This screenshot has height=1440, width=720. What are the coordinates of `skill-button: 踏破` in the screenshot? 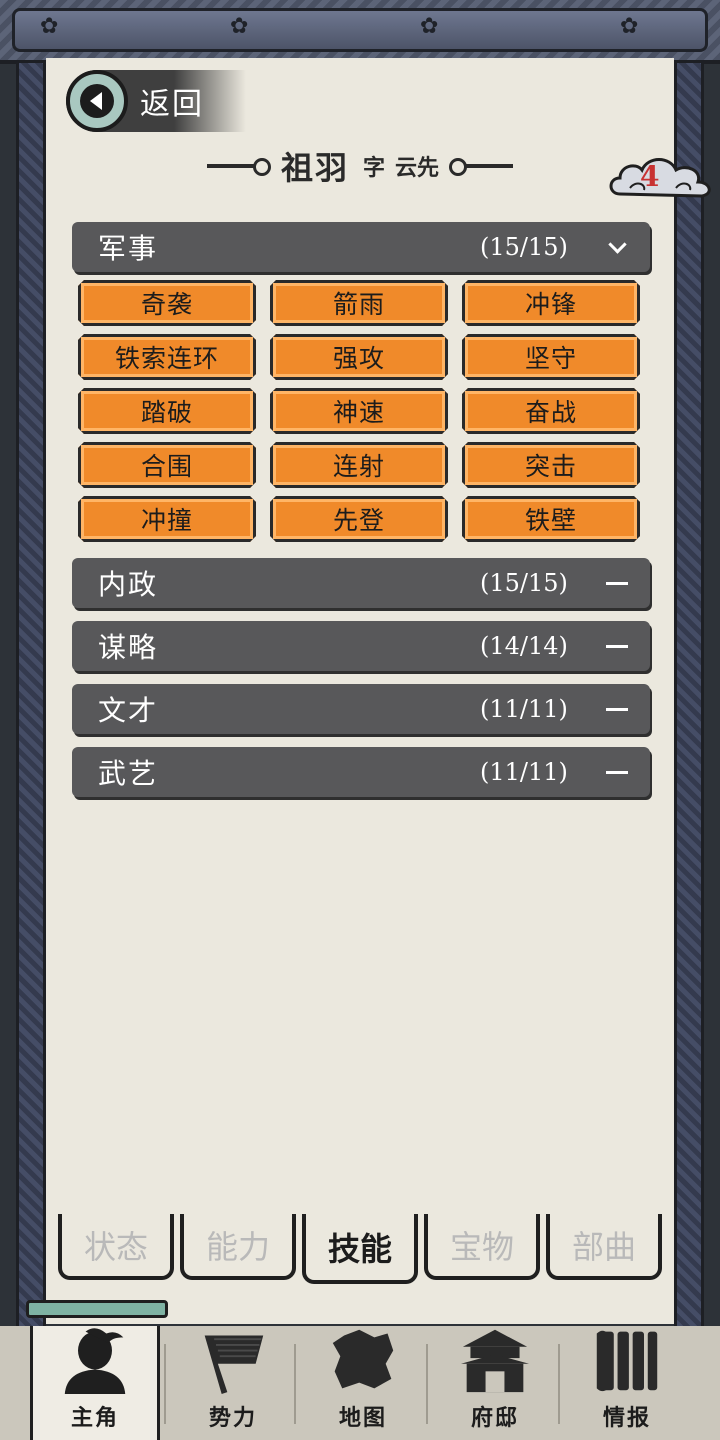 It's located at (167, 411).